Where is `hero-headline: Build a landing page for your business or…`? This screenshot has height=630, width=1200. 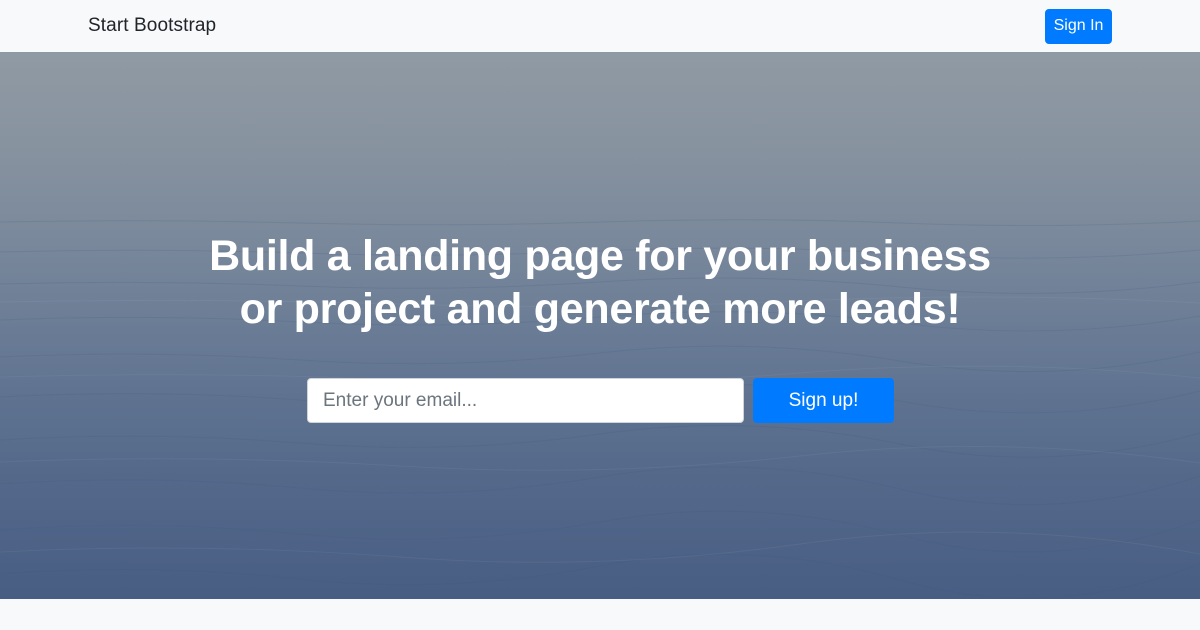
hero-headline: Build a landing page for your business or… is located at coordinates (600, 283).